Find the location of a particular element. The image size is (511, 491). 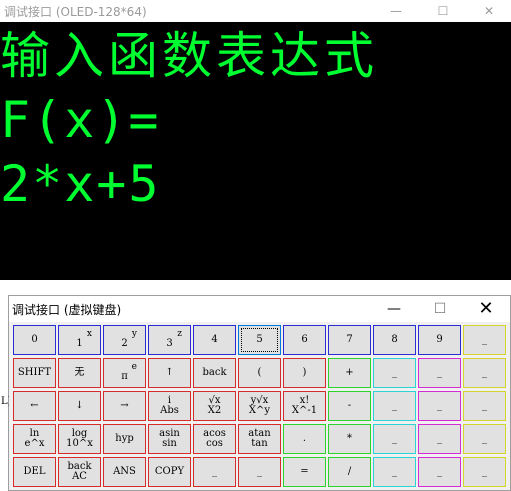

key-r0-c1: 1x is located at coordinates (79, 340).